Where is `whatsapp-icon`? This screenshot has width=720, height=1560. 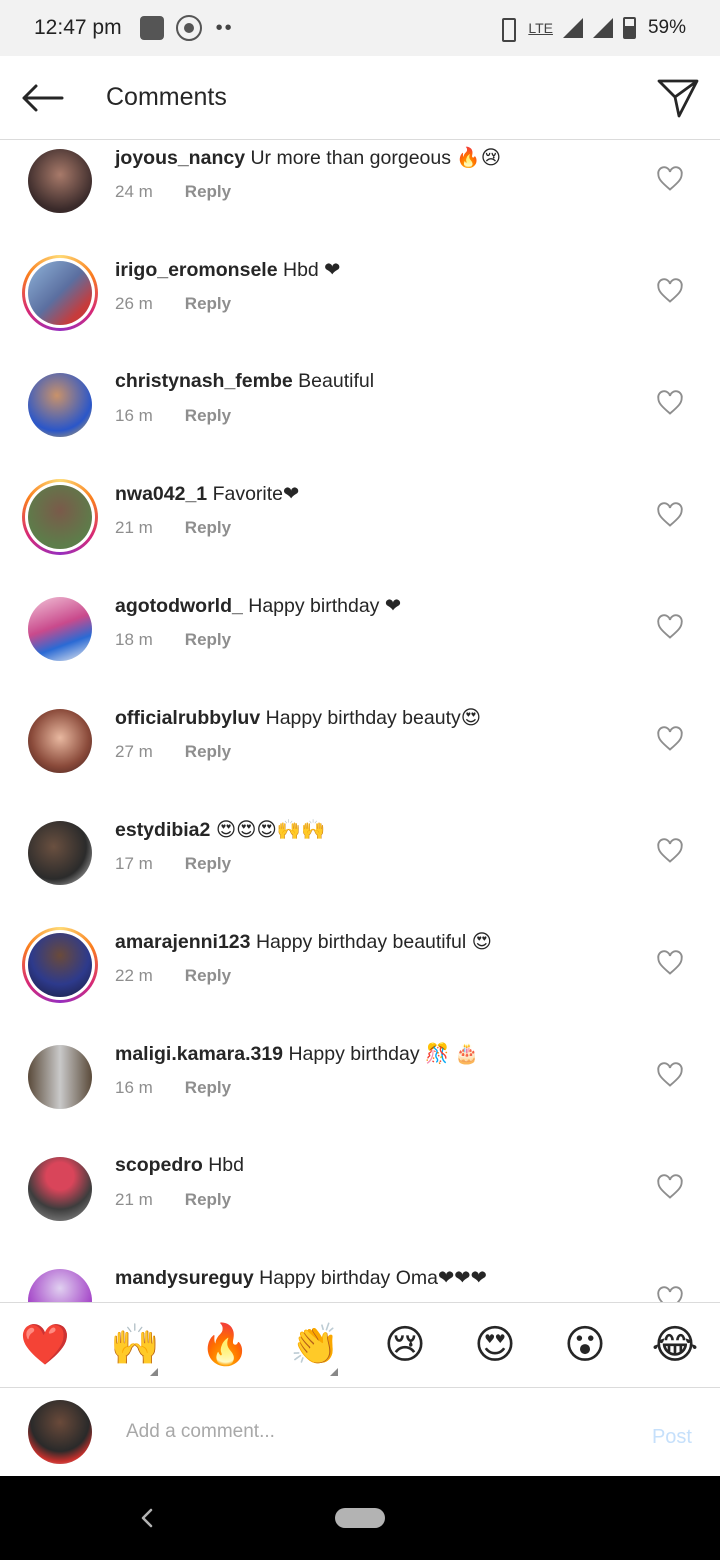 whatsapp-icon is located at coordinates (188, 28).